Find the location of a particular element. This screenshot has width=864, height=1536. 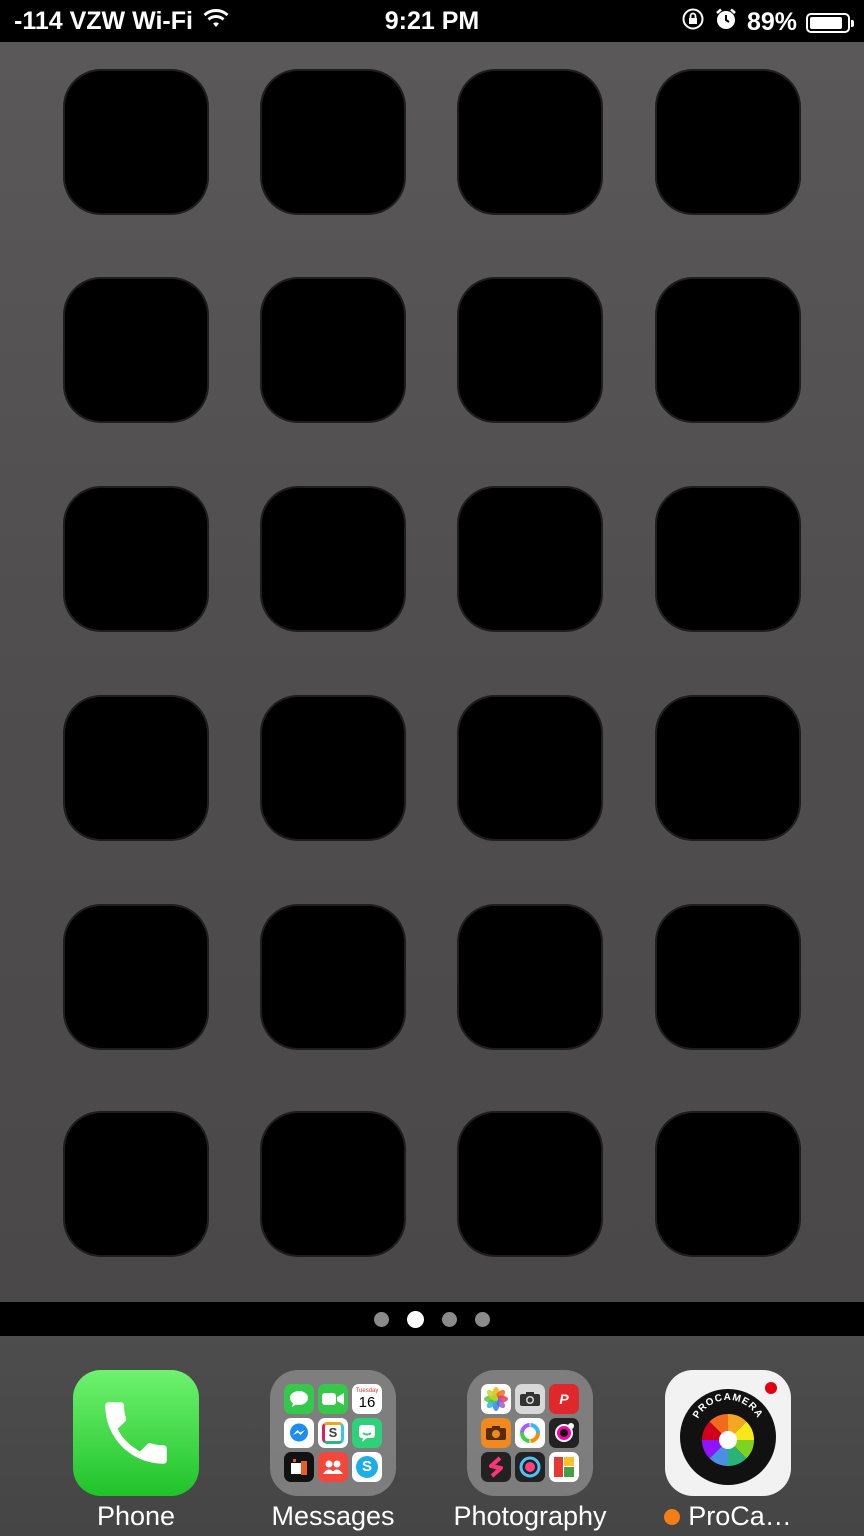

page-indicator is located at coordinates (432, 1319).